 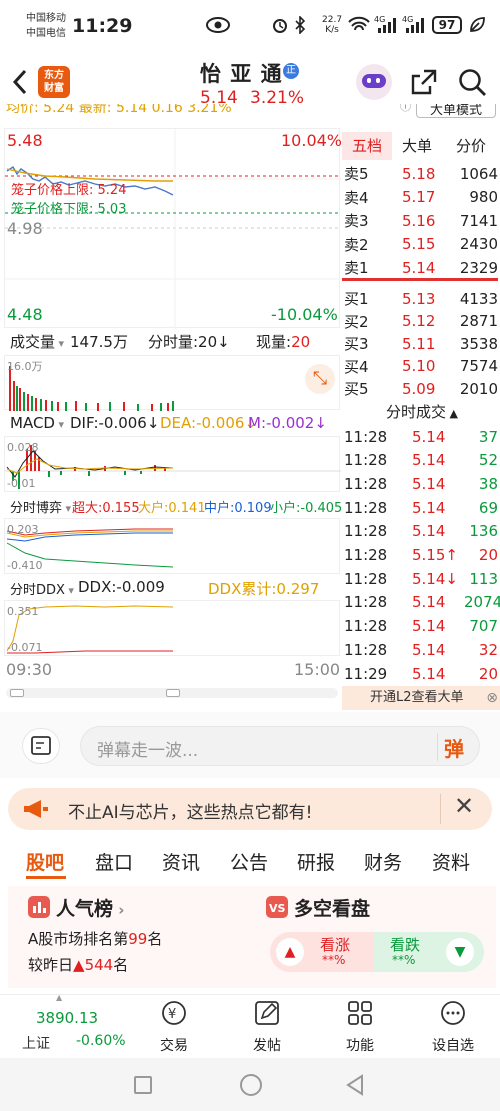 What do you see at coordinates (181, 861) in the screenshot?
I see `tab-2: 资讯` at bounding box center [181, 861].